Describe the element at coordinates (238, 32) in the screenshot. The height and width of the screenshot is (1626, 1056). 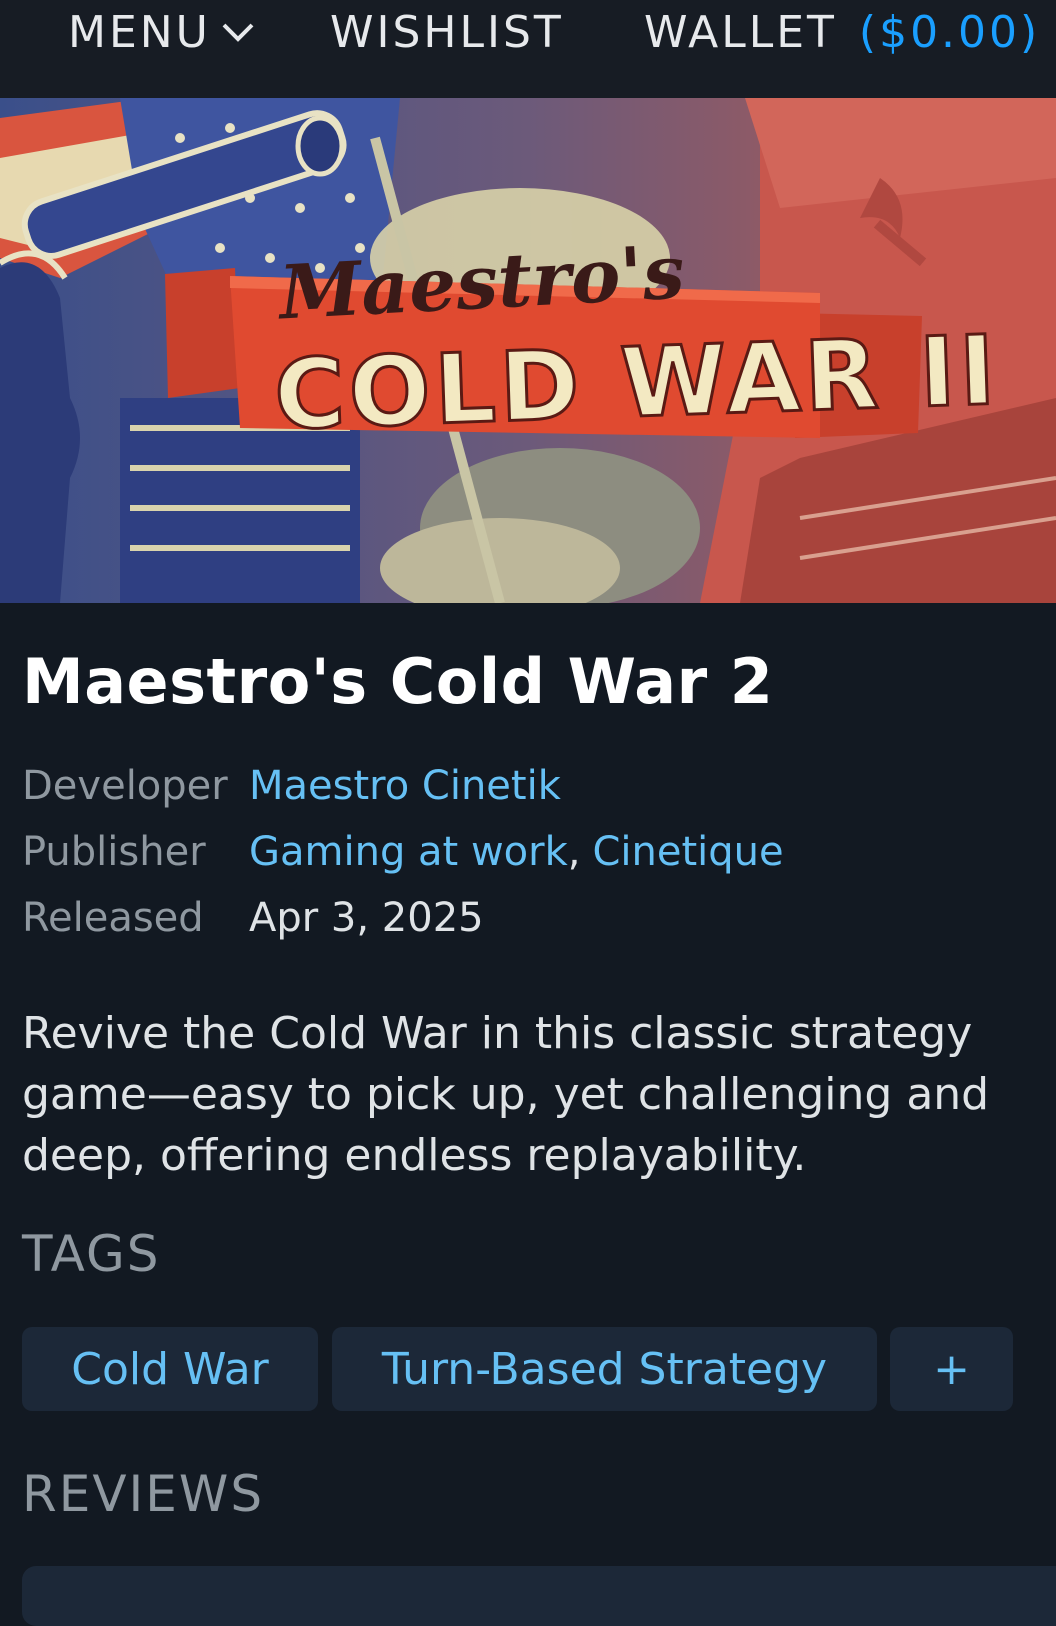
I see `chevron-down-icon` at that location.